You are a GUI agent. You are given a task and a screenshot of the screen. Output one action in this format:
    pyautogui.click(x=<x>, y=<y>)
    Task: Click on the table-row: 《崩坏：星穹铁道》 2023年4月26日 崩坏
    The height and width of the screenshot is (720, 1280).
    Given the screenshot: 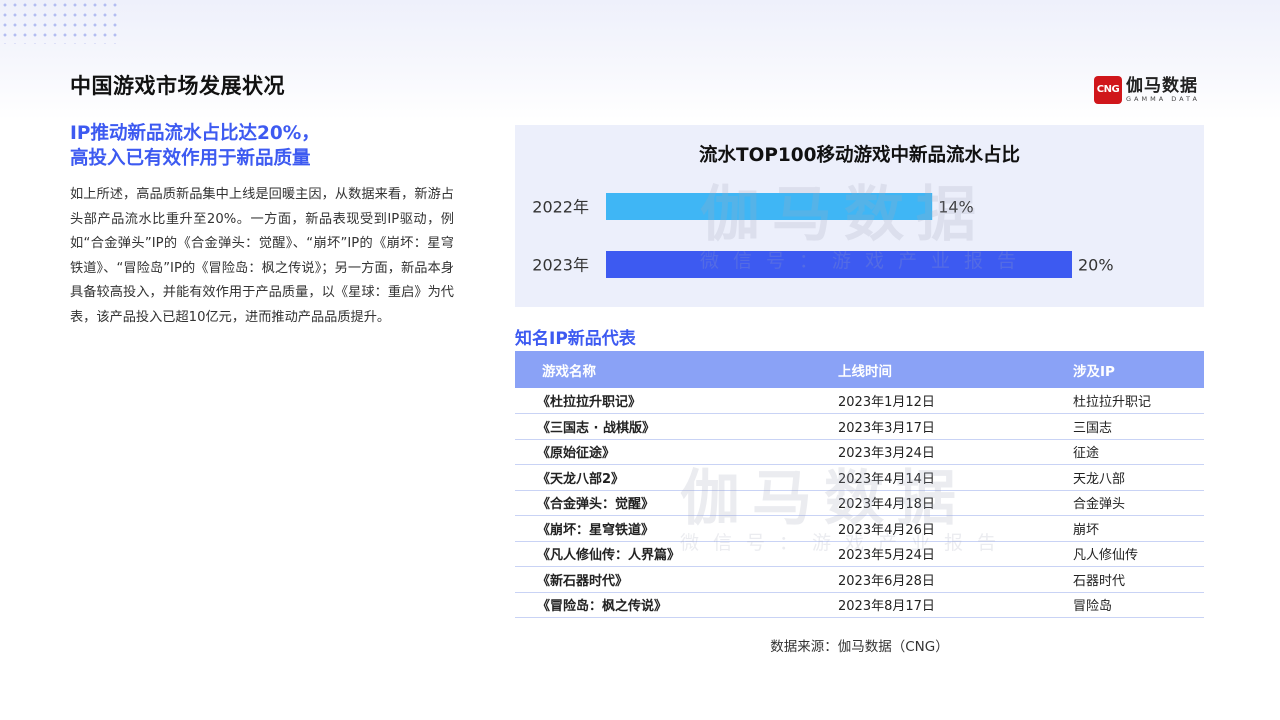 What is the action you would take?
    pyautogui.click(x=859, y=528)
    